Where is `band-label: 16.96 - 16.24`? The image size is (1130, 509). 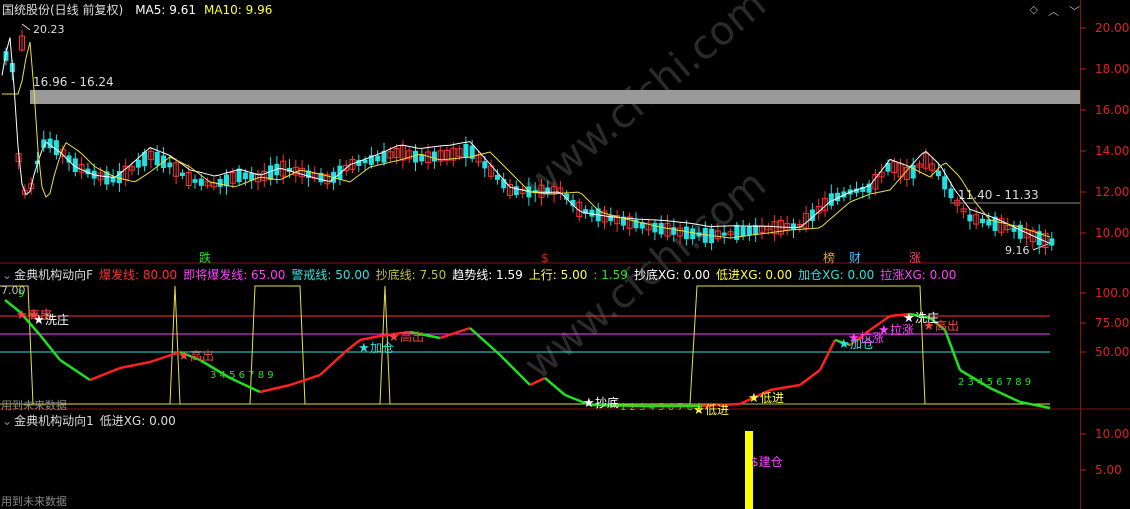
band-label: 16.96 - 16.24 is located at coordinates (73, 82).